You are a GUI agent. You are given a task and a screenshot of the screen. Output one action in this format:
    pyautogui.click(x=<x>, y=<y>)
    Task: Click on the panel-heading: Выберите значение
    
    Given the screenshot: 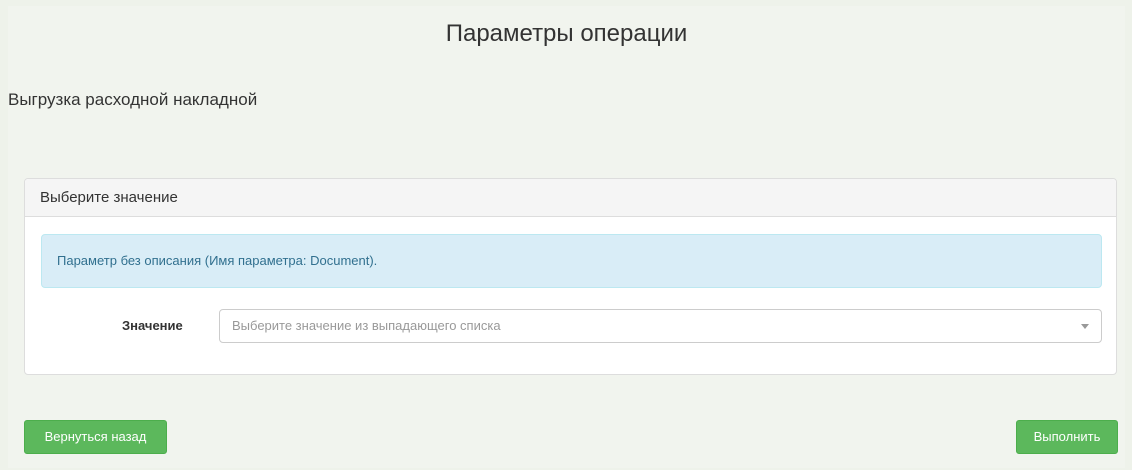 What is the action you would take?
    pyautogui.click(x=570, y=198)
    